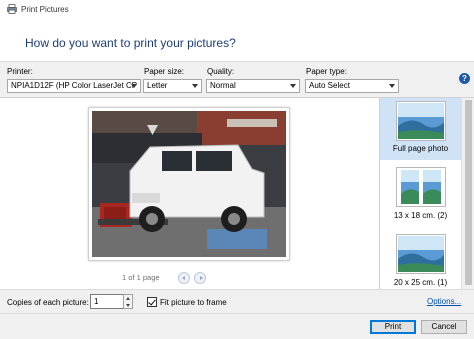 The image size is (474, 339). What do you see at coordinates (223, 85) in the screenshot?
I see `quality-value: Normal` at bounding box center [223, 85].